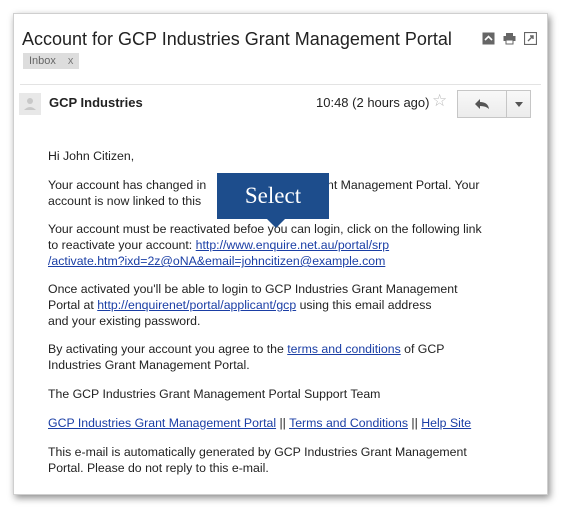 The width and height of the screenshot is (562, 514). Describe the element at coordinates (127, 185) in the screenshot. I see `p1-text-a: Your account has changed in` at that location.